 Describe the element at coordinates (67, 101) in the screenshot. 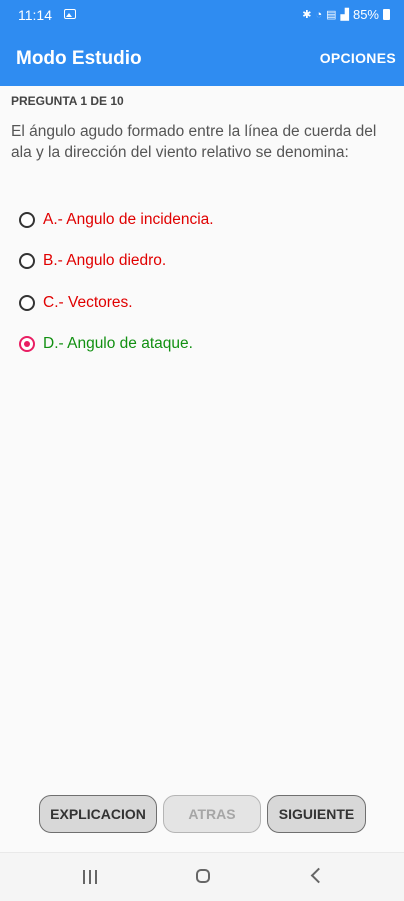

I see `question-counter: PREGUNTA 1 DE 10` at that location.